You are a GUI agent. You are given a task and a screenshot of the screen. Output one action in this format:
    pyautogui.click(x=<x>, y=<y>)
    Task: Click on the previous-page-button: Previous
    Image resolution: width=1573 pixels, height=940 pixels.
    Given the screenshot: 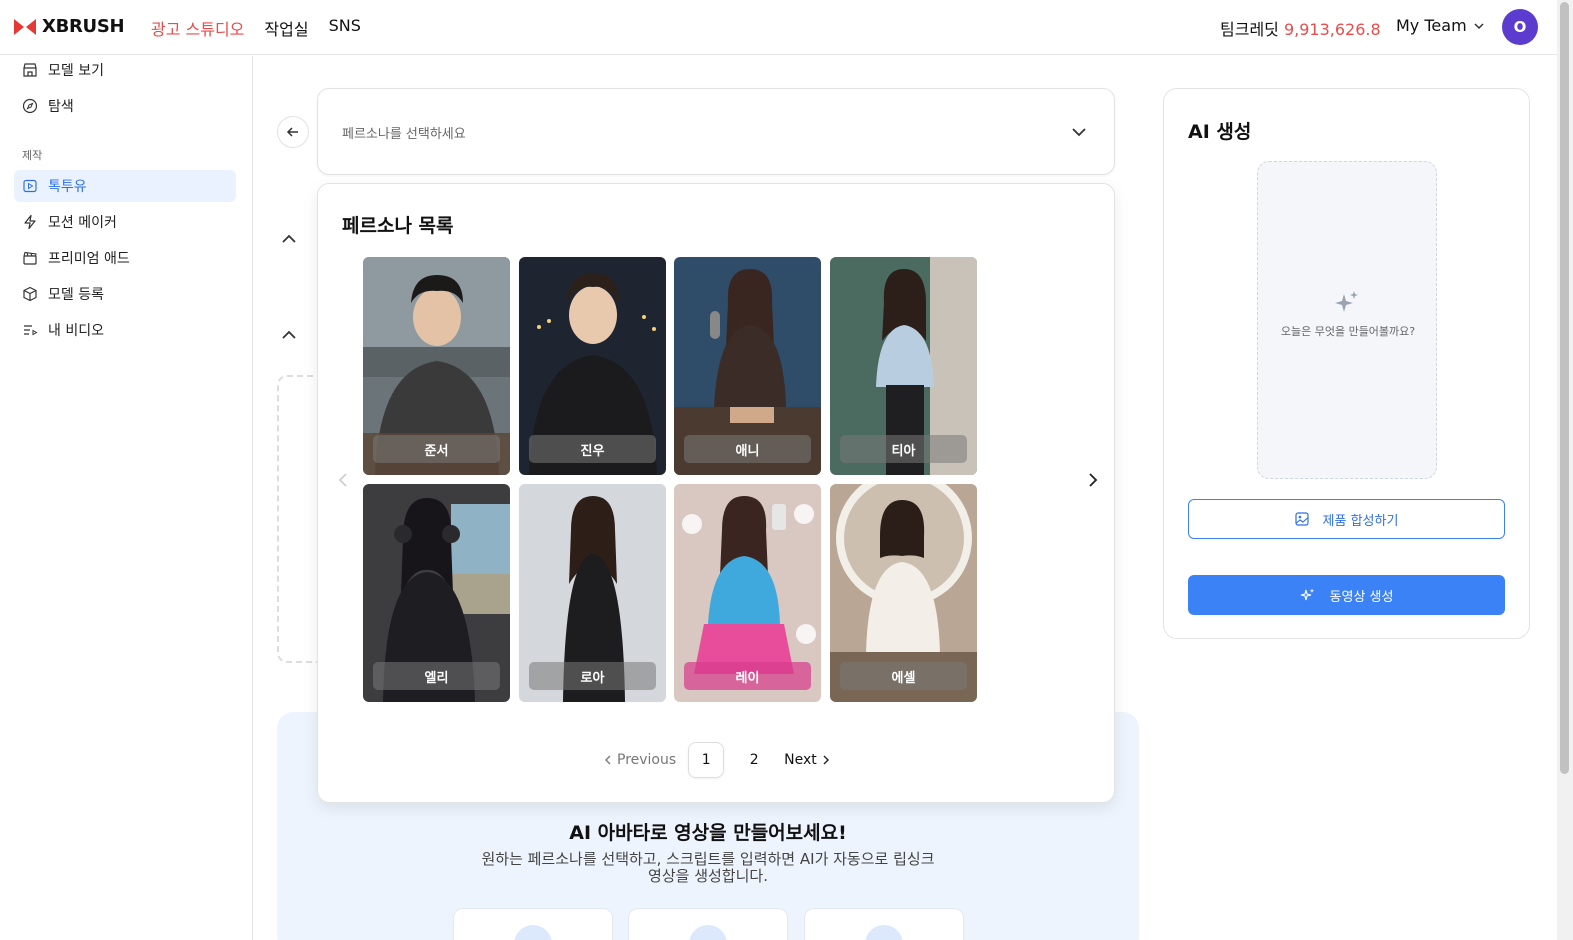 What is the action you would take?
    pyautogui.click(x=639, y=760)
    